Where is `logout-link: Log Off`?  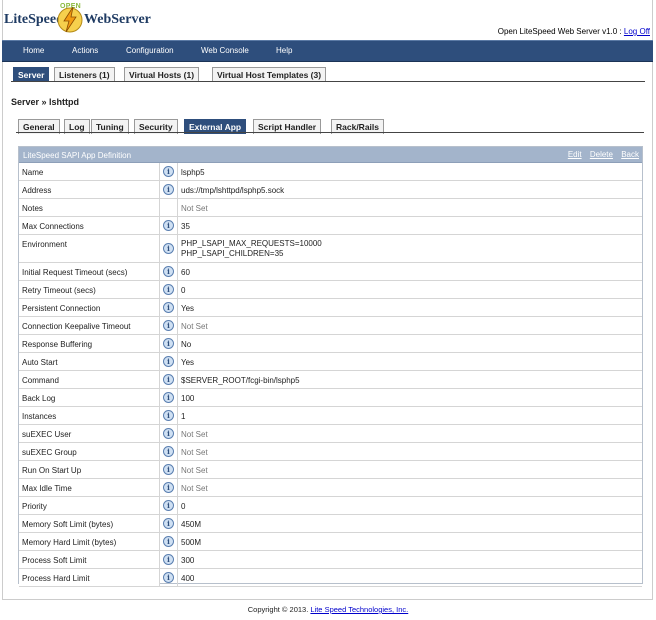
logout-link: Log Off is located at coordinates (637, 31).